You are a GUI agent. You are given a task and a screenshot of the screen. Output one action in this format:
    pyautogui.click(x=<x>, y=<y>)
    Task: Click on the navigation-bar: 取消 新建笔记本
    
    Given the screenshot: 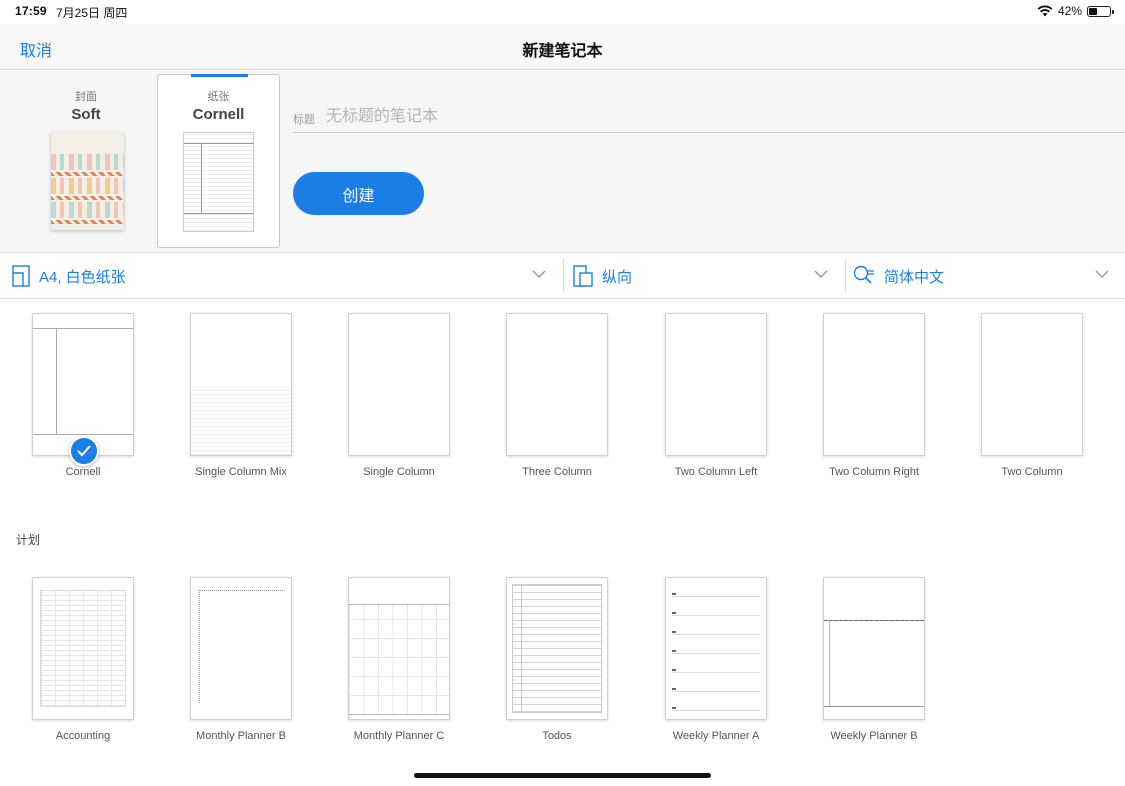 What is the action you would take?
    pyautogui.click(x=562, y=47)
    